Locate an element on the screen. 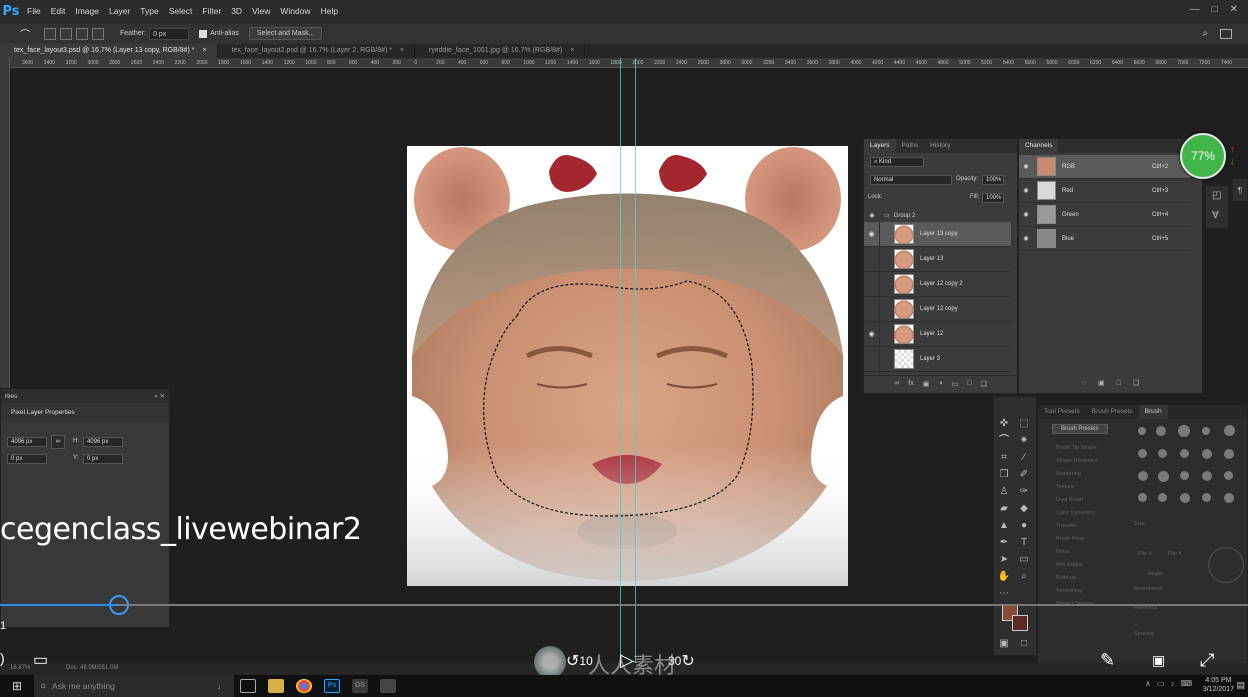 The width and height of the screenshot is (1248, 697). more-tools-icon: ⋯ is located at coordinates (1004, 594).